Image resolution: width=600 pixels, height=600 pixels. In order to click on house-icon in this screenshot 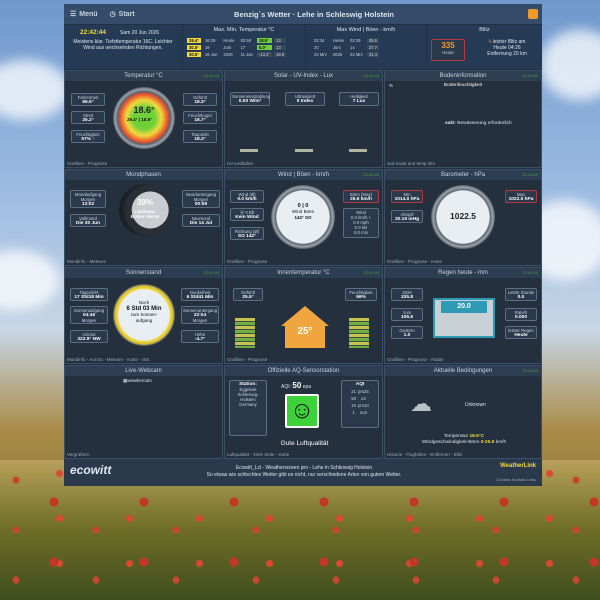, I will do `click(305, 316)`.